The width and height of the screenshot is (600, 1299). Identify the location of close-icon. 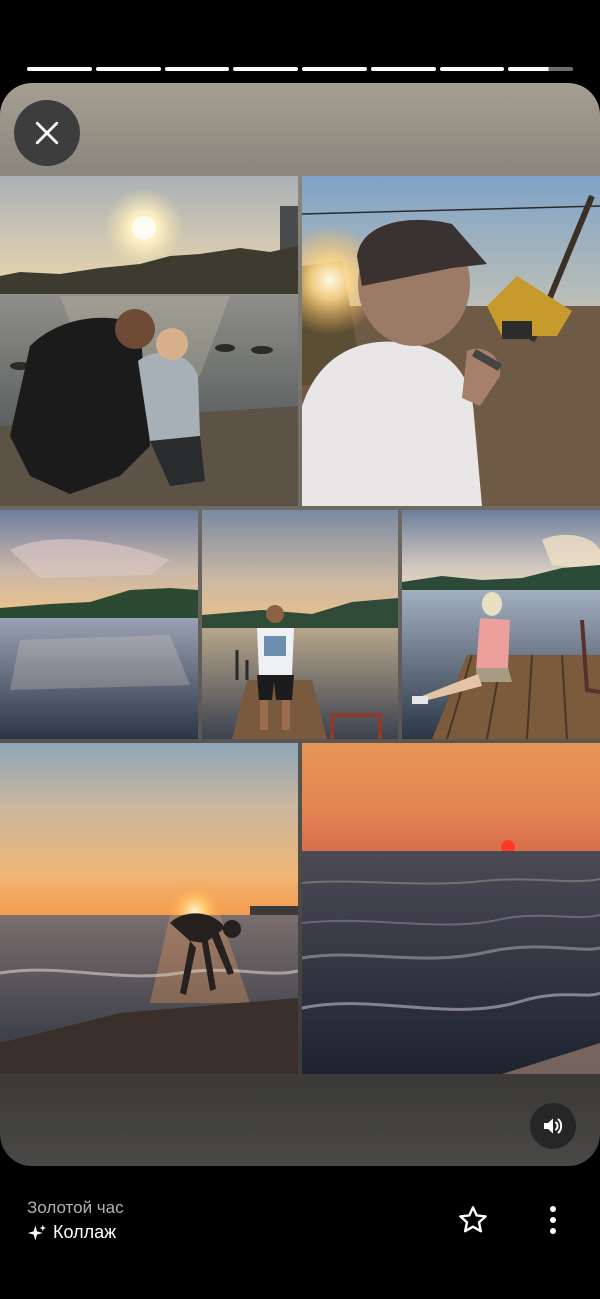
(47, 133).